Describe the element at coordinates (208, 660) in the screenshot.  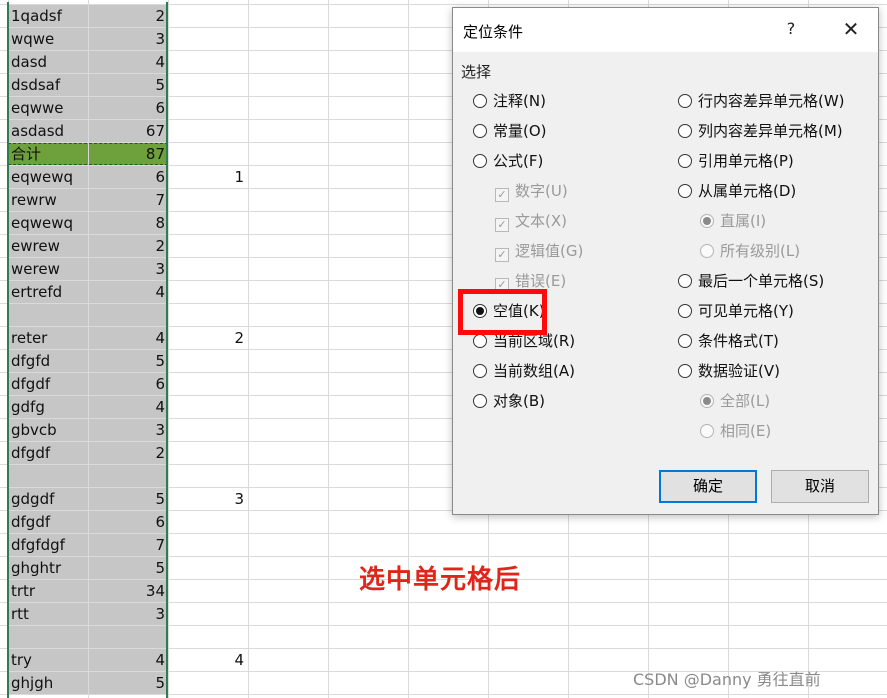
I see `cell-group-number: 4` at that location.